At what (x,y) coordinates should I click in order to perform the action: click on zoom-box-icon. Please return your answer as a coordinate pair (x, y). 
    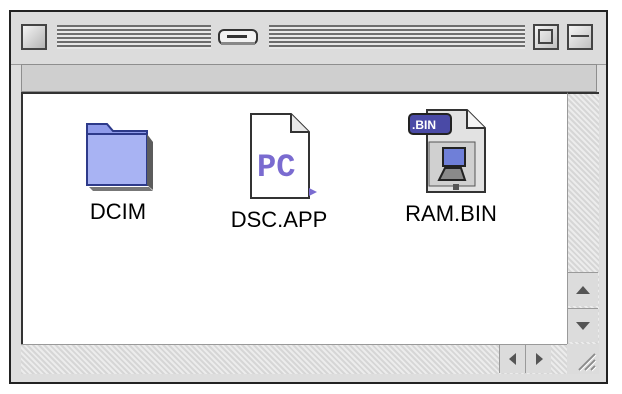
    Looking at the image, I should click on (546, 37).